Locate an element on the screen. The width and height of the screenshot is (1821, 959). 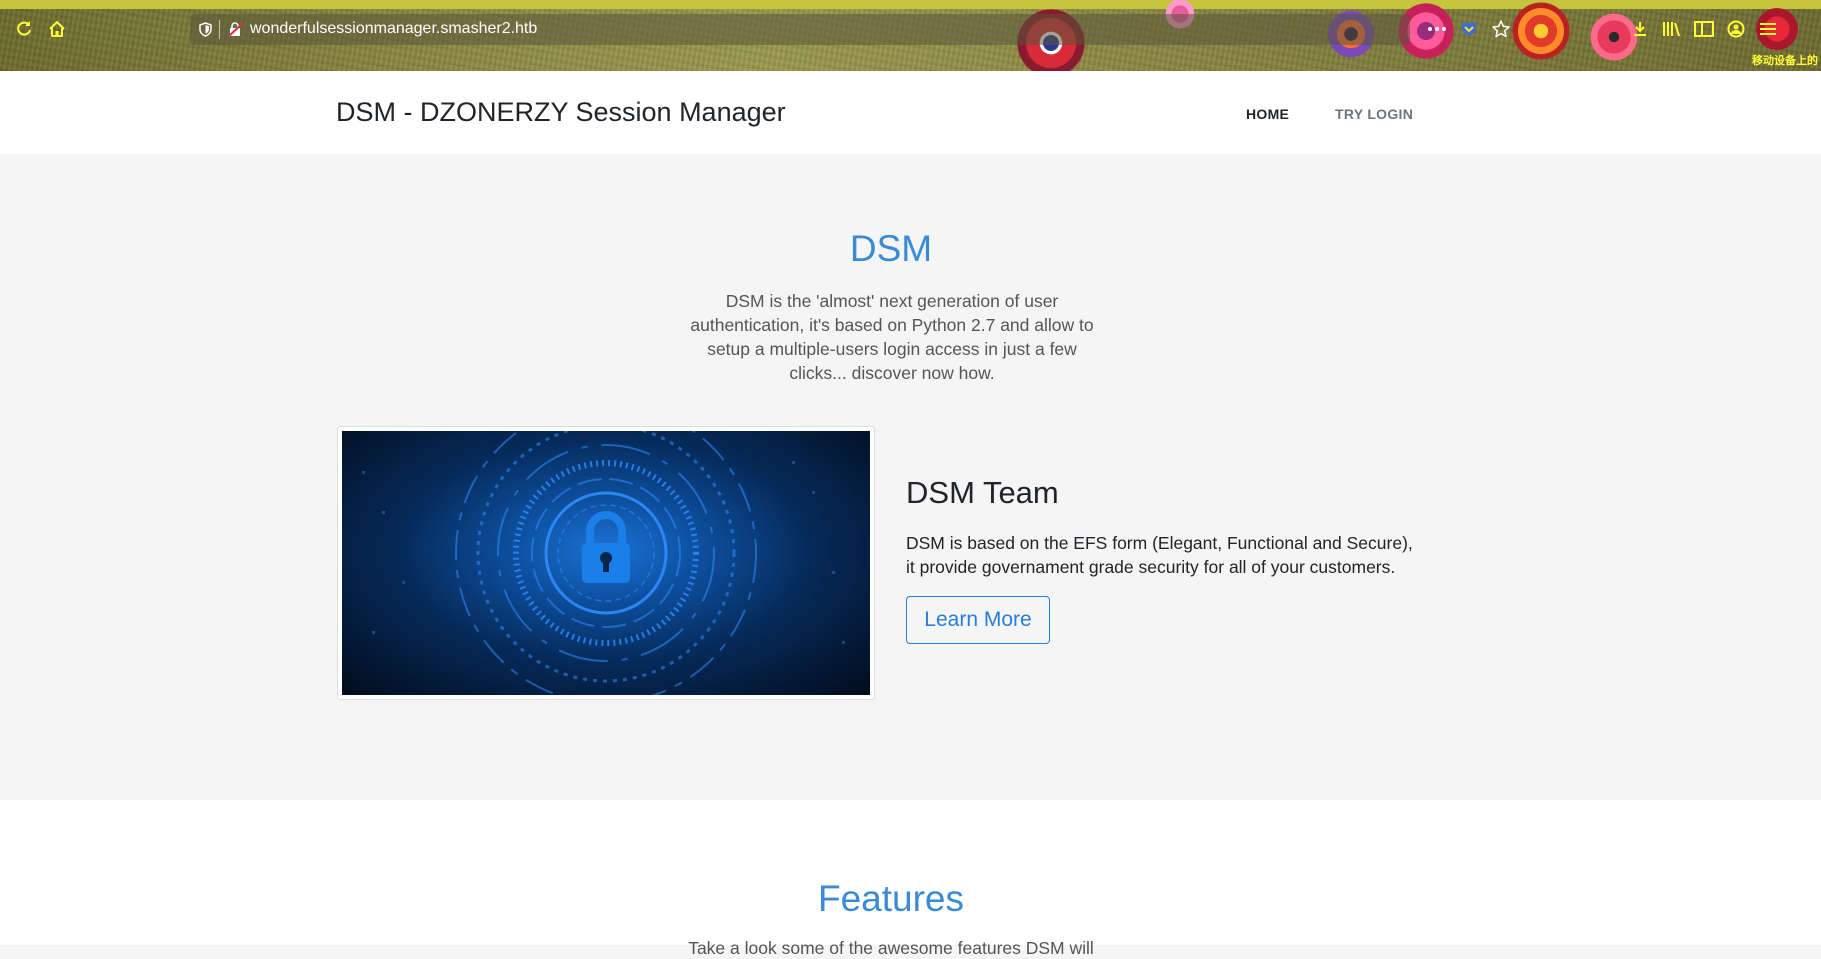
hero-title: DSM is located at coordinates (891, 248).